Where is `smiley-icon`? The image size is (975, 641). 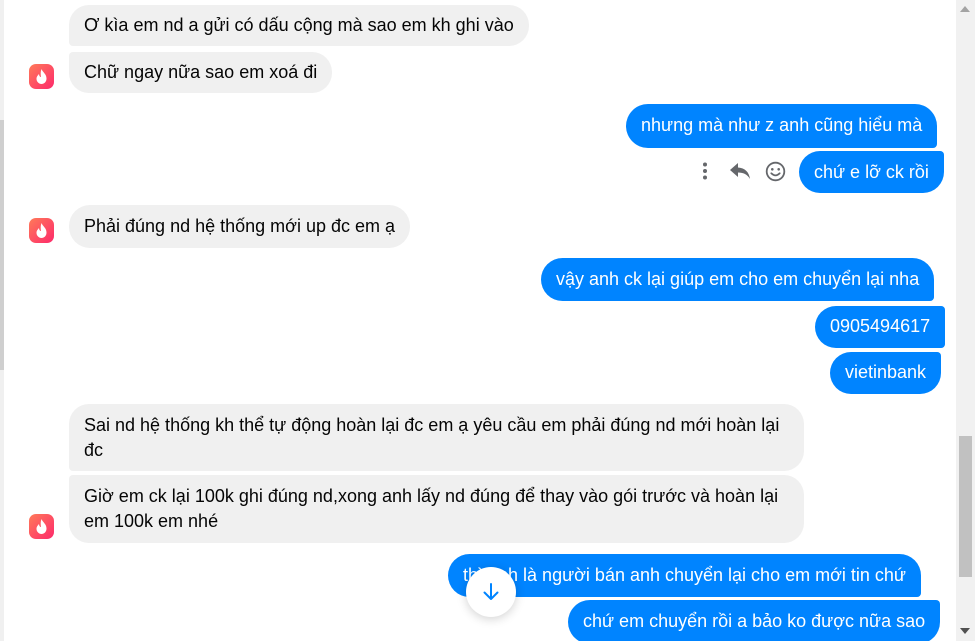
smiley-icon is located at coordinates (775, 171).